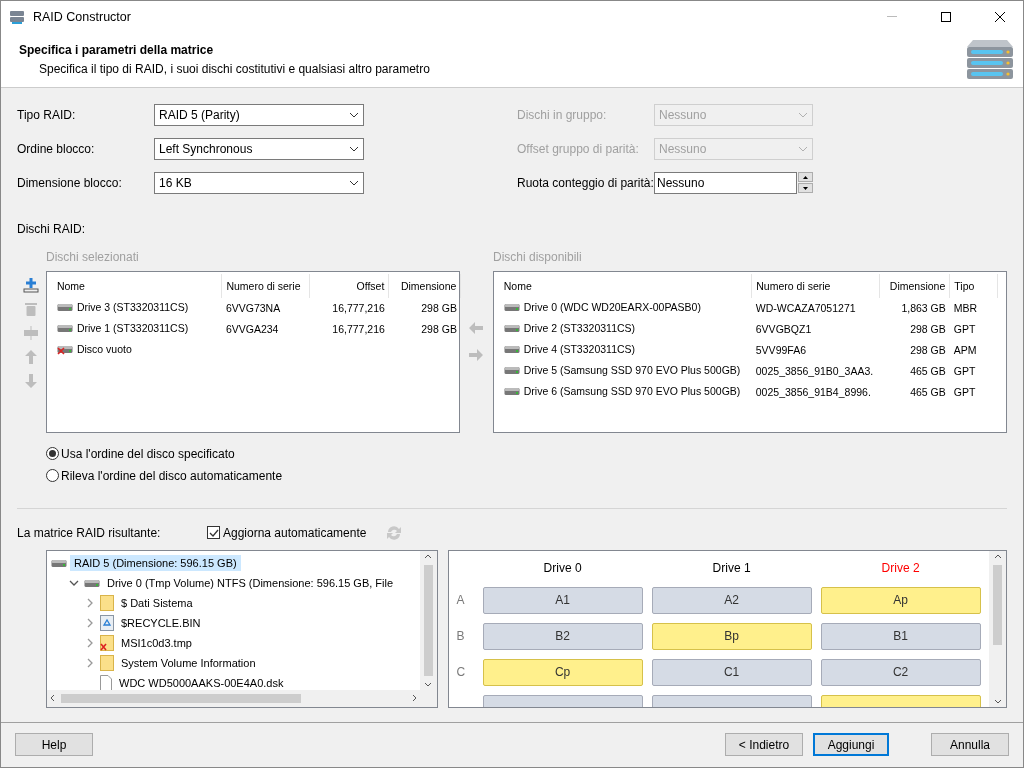 Image resolution: width=1024 pixels, height=768 pixels. Describe the element at coordinates (783, 330) in the screenshot. I see `table-cell-text: 6VVGBQZ1` at that location.